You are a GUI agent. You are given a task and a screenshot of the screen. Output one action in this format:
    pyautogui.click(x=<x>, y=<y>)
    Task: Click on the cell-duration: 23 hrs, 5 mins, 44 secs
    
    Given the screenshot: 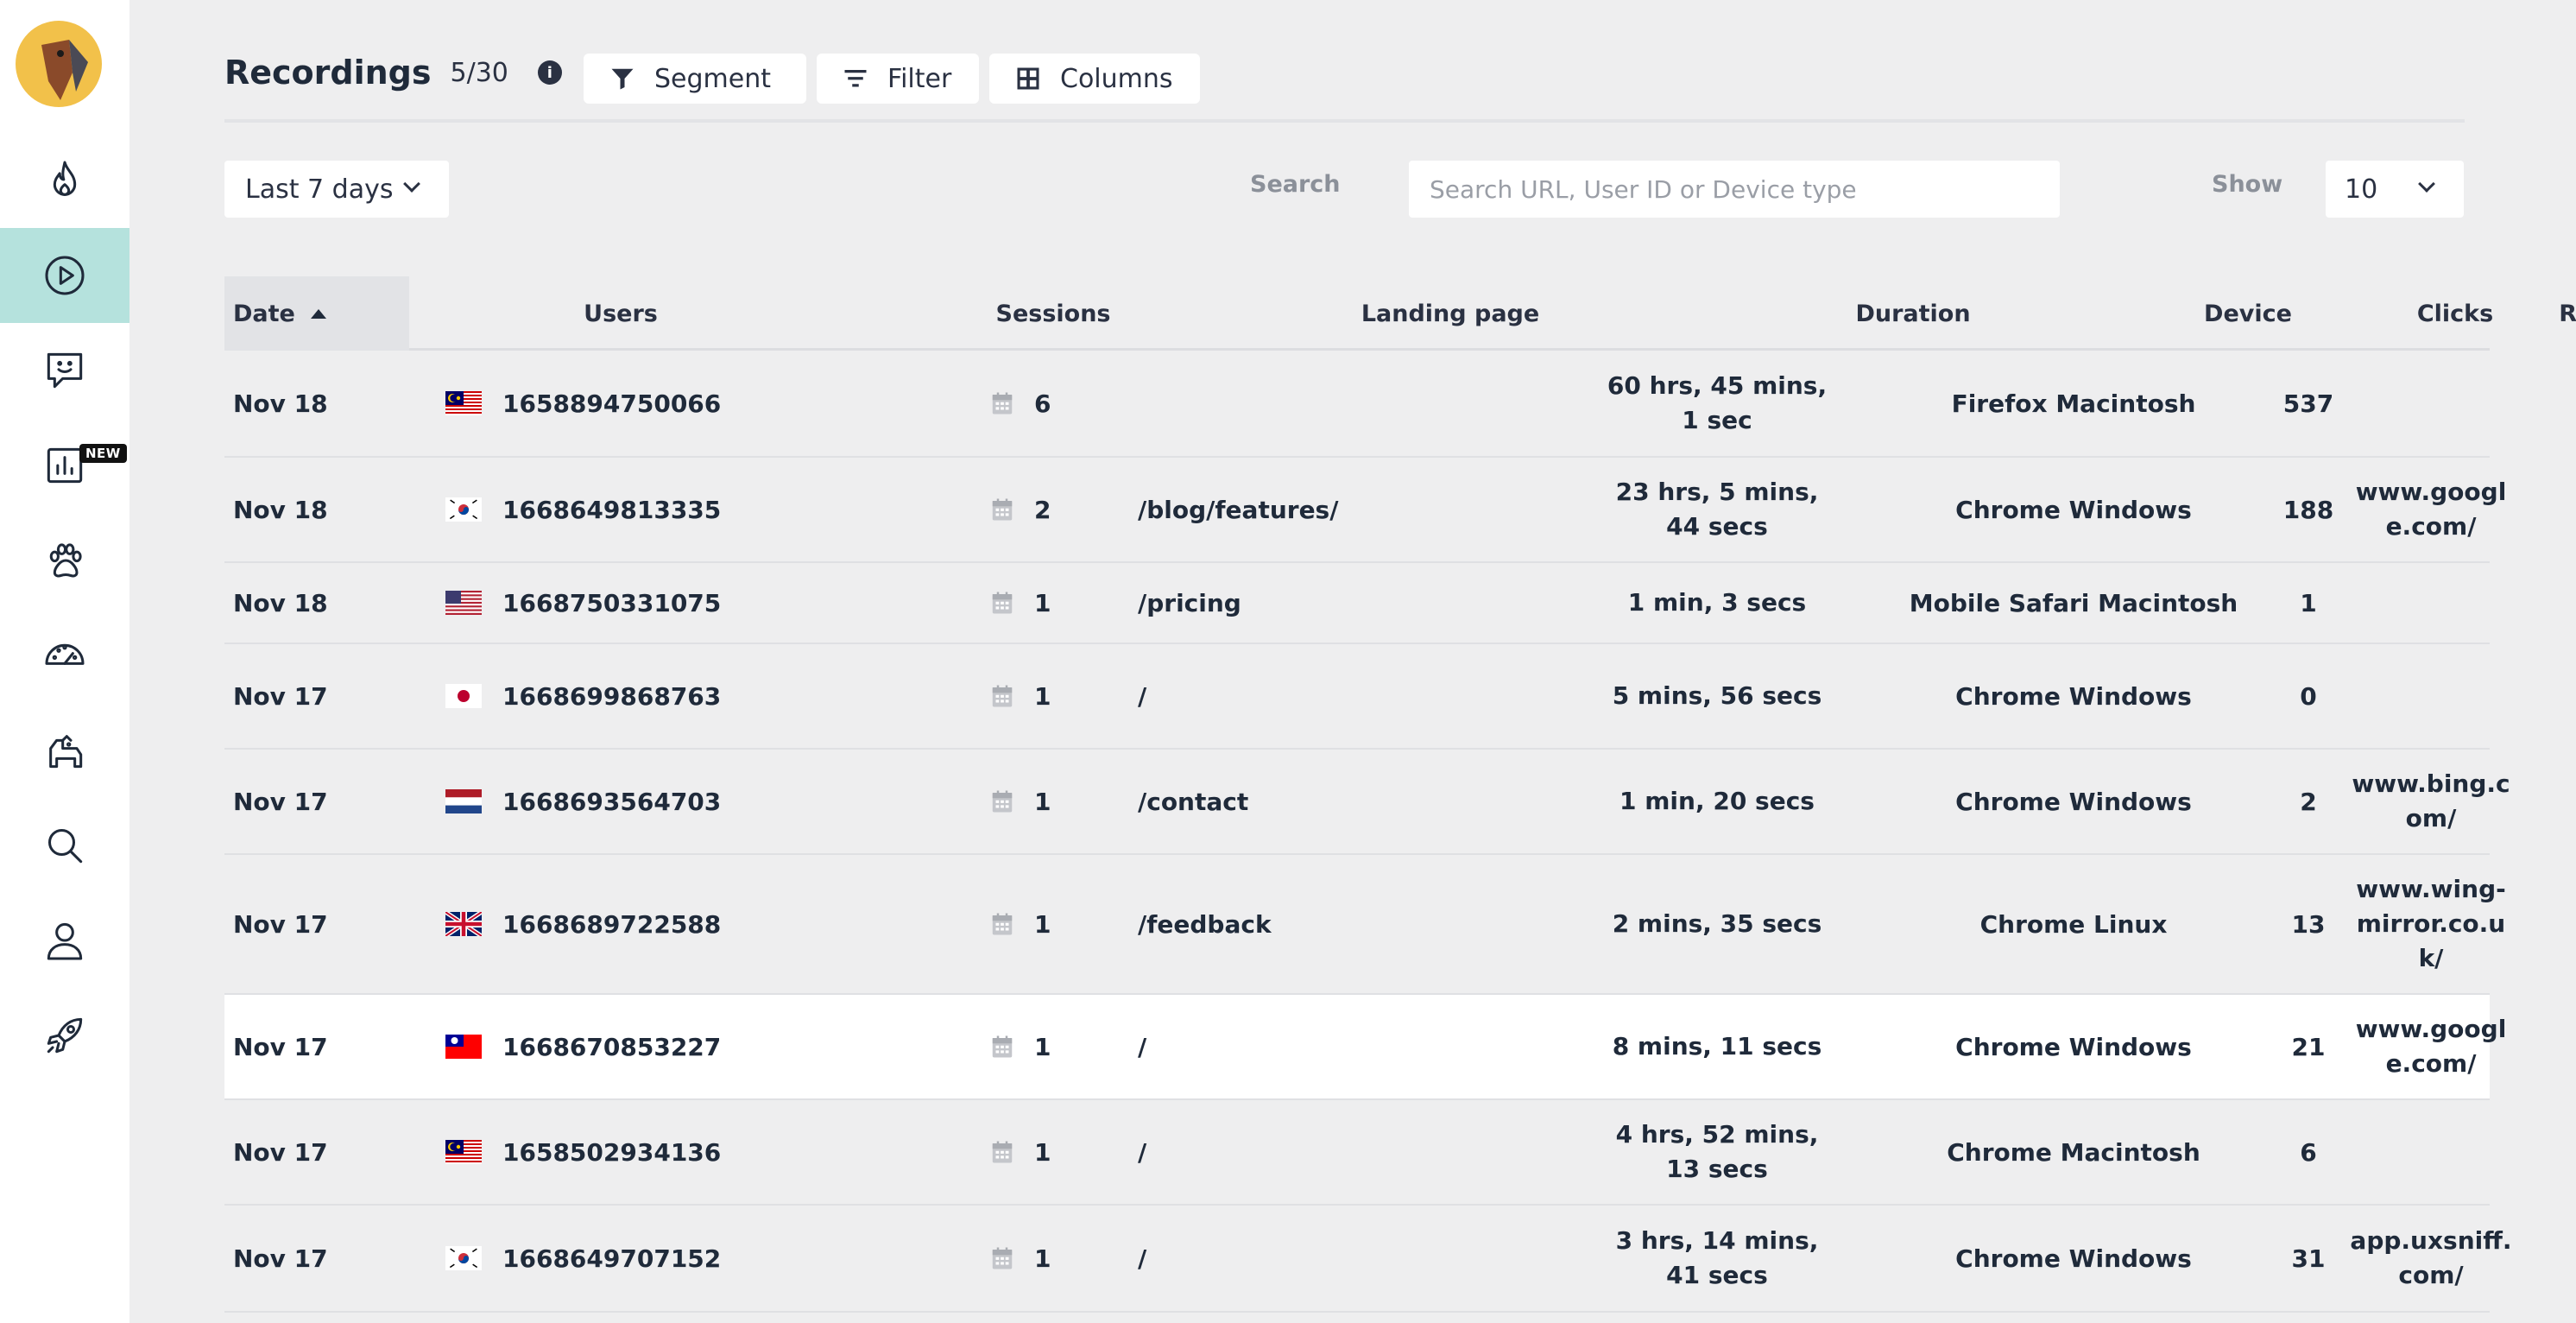 What is the action you would take?
    pyautogui.click(x=1717, y=509)
    